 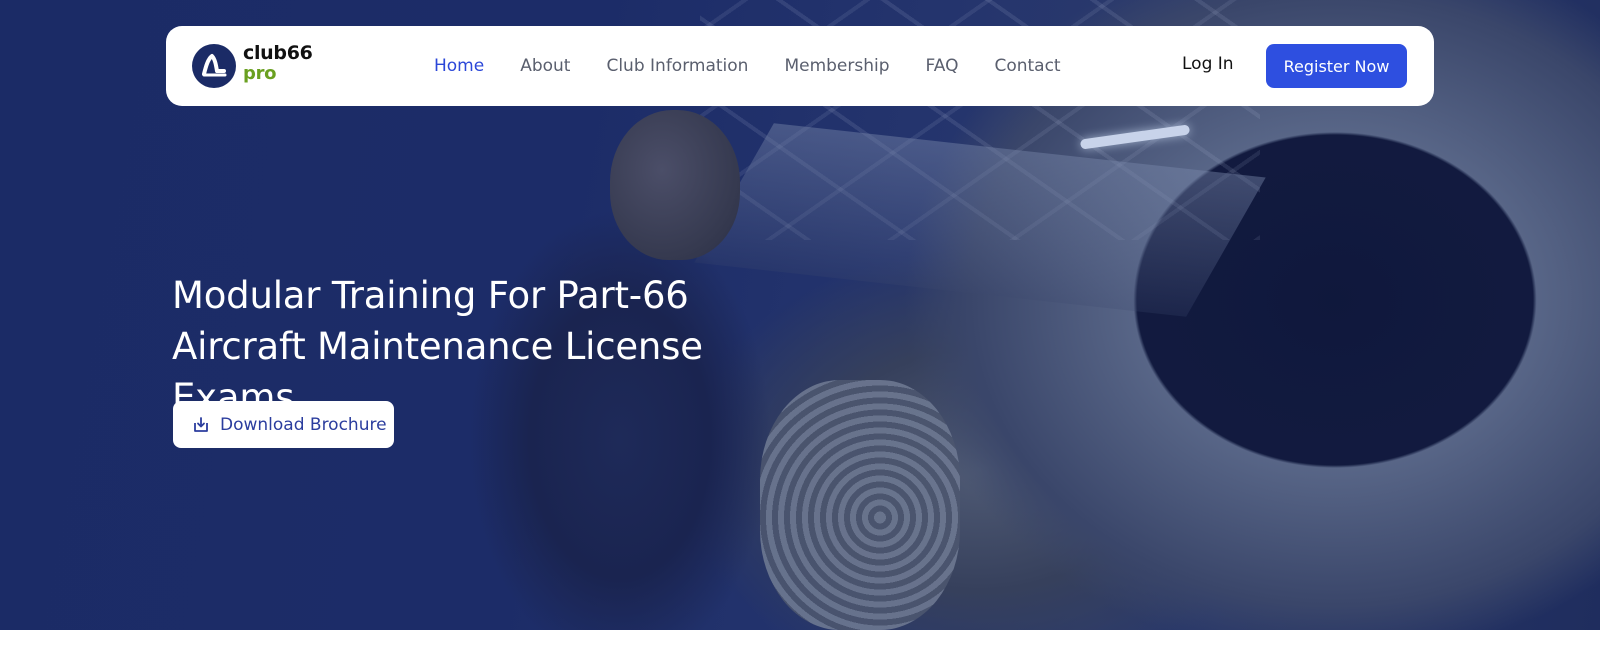 What do you see at coordinates (214, 66) in the screenshot?
I see `logo-mark-icon` at bounding box center [214, 66].